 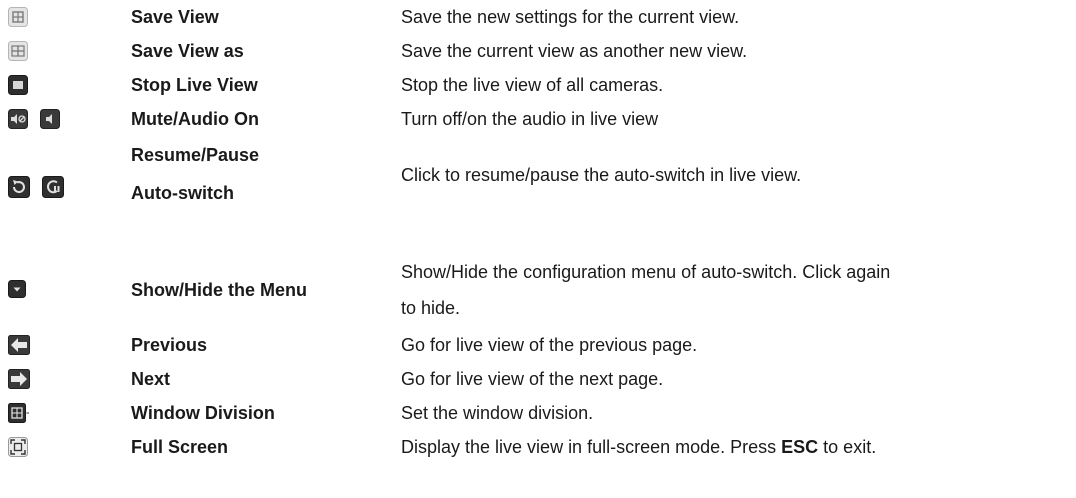 What do you see at coordinates (195, 119) in the screenshot?
I see `row-name: Mute/Audio On` at bounding box center [195, 119].